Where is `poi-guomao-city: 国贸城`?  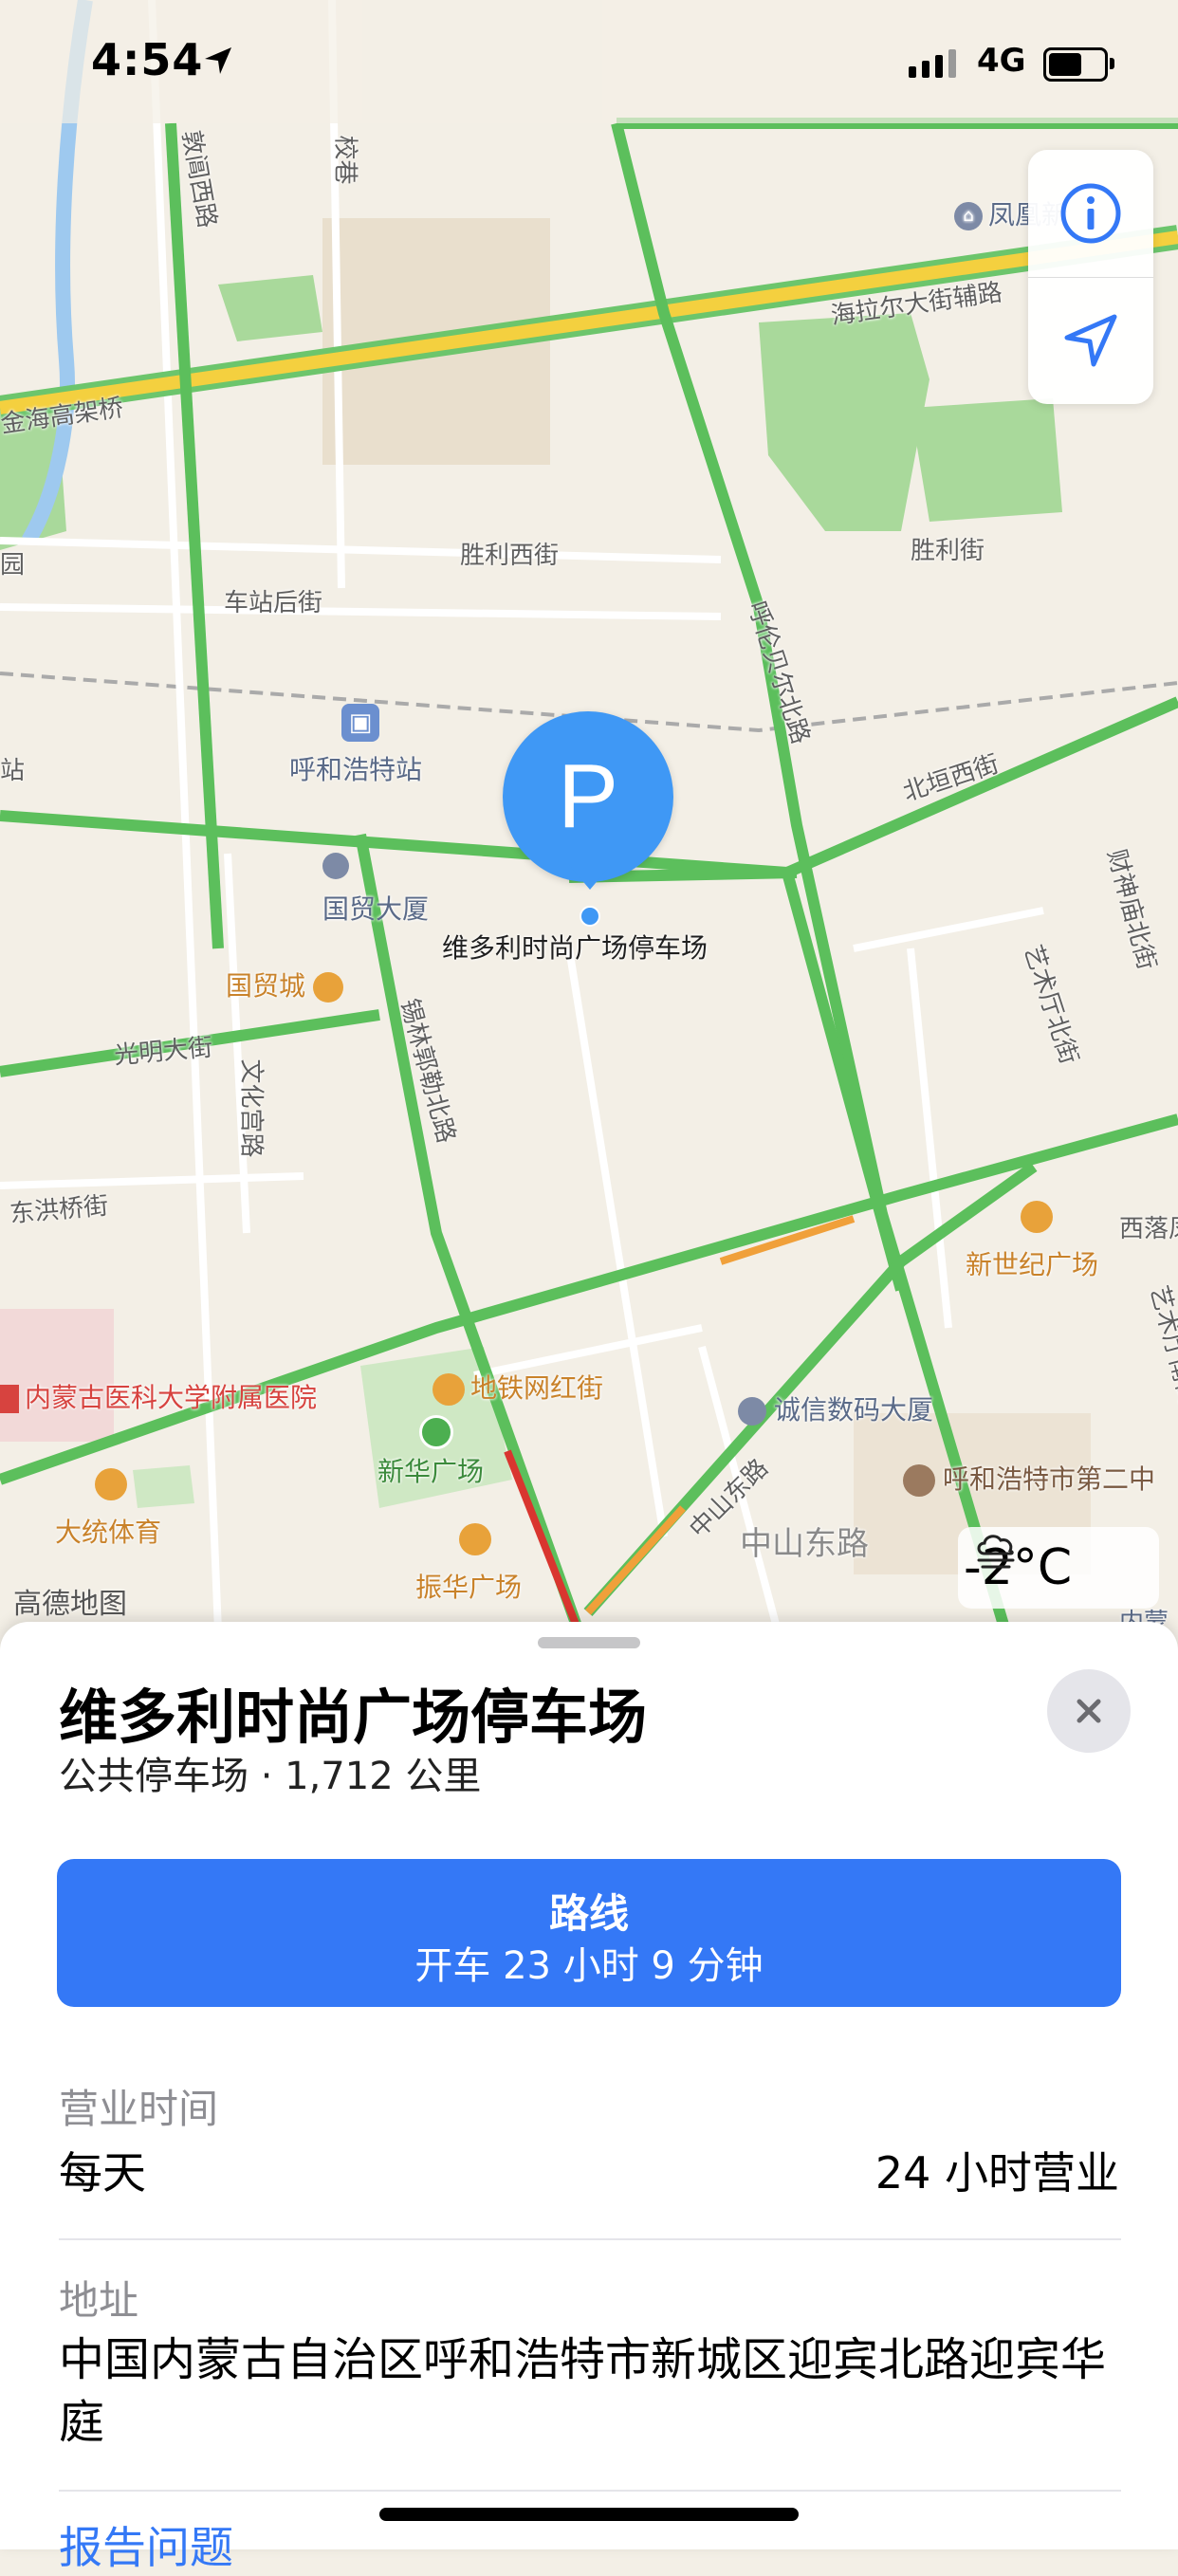 poi-guomao-city: 国贸城 is located at coordinates (285, 984).